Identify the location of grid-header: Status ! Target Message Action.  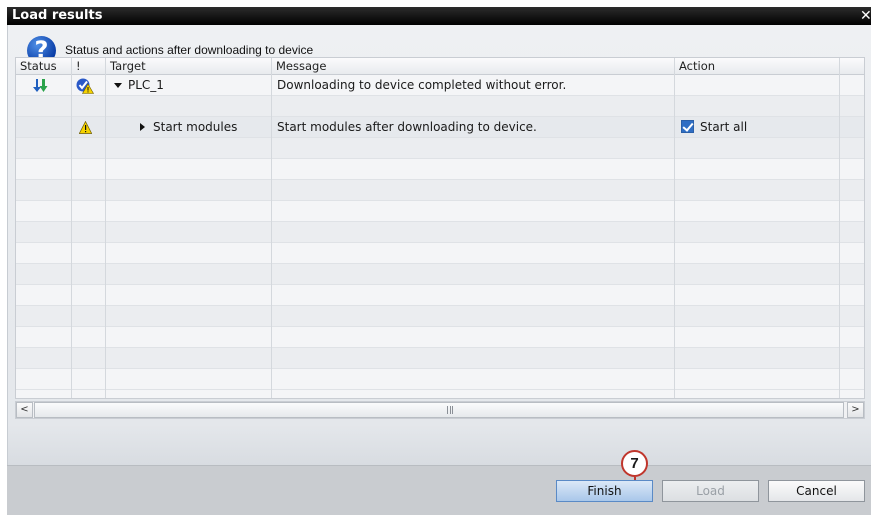
(440, 66).